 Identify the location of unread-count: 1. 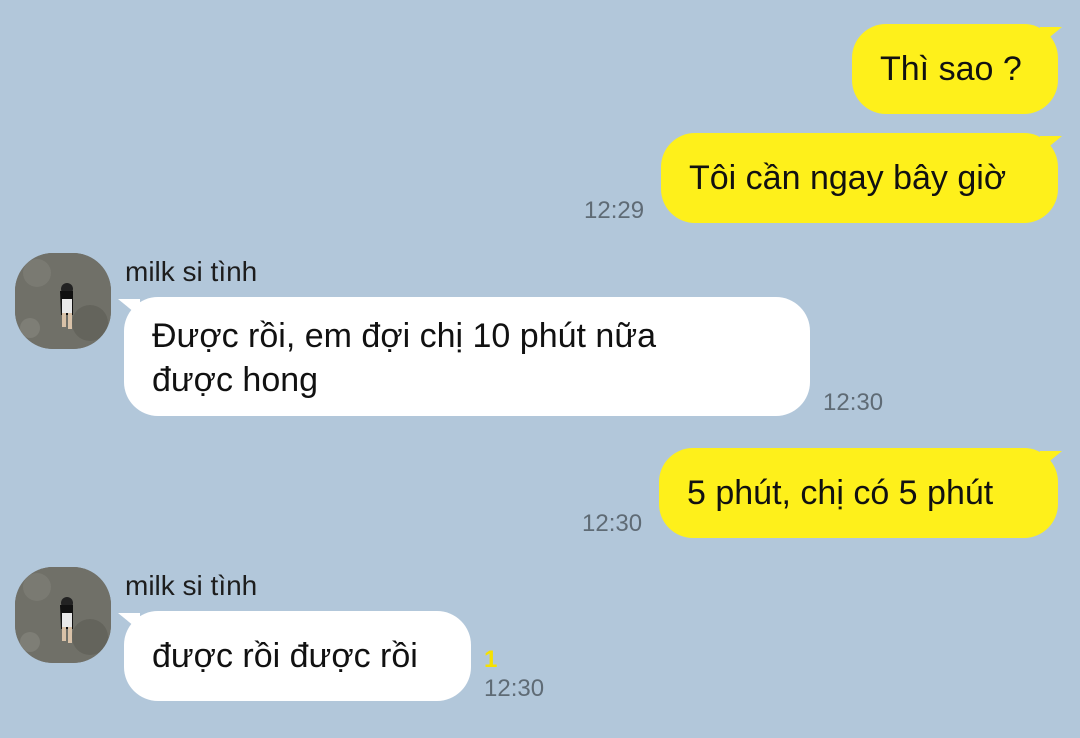
(491, 659).